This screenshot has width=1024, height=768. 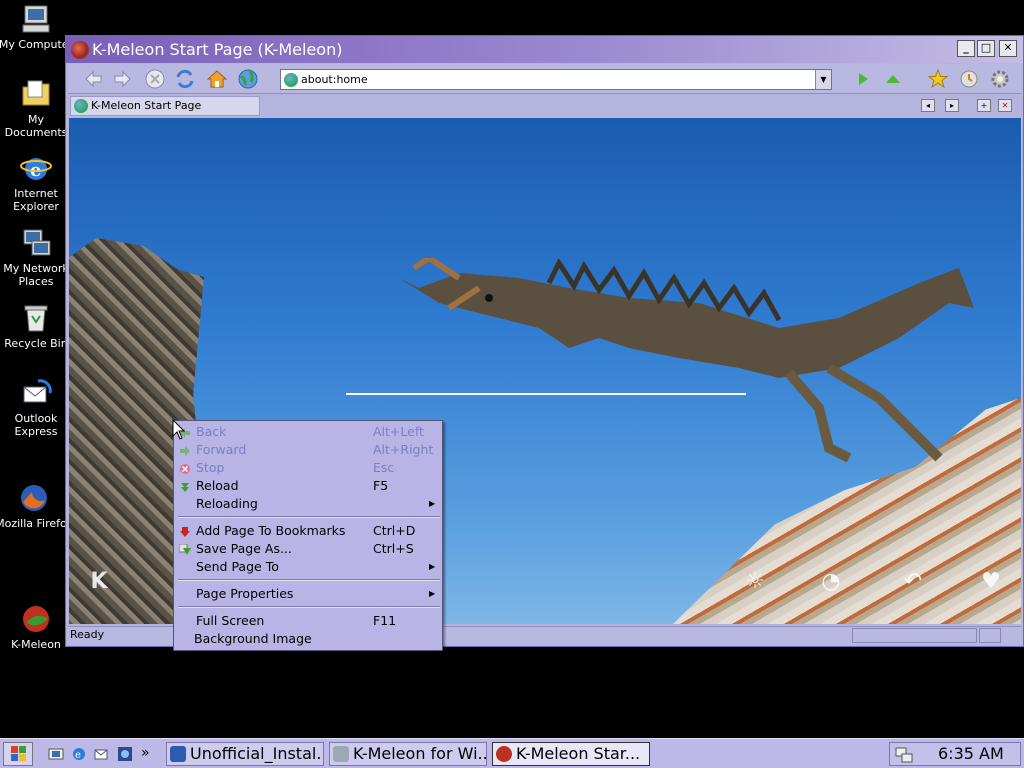 I want to click on desktop-icon-label: Recycle Bin, so click(x=36, y=343).